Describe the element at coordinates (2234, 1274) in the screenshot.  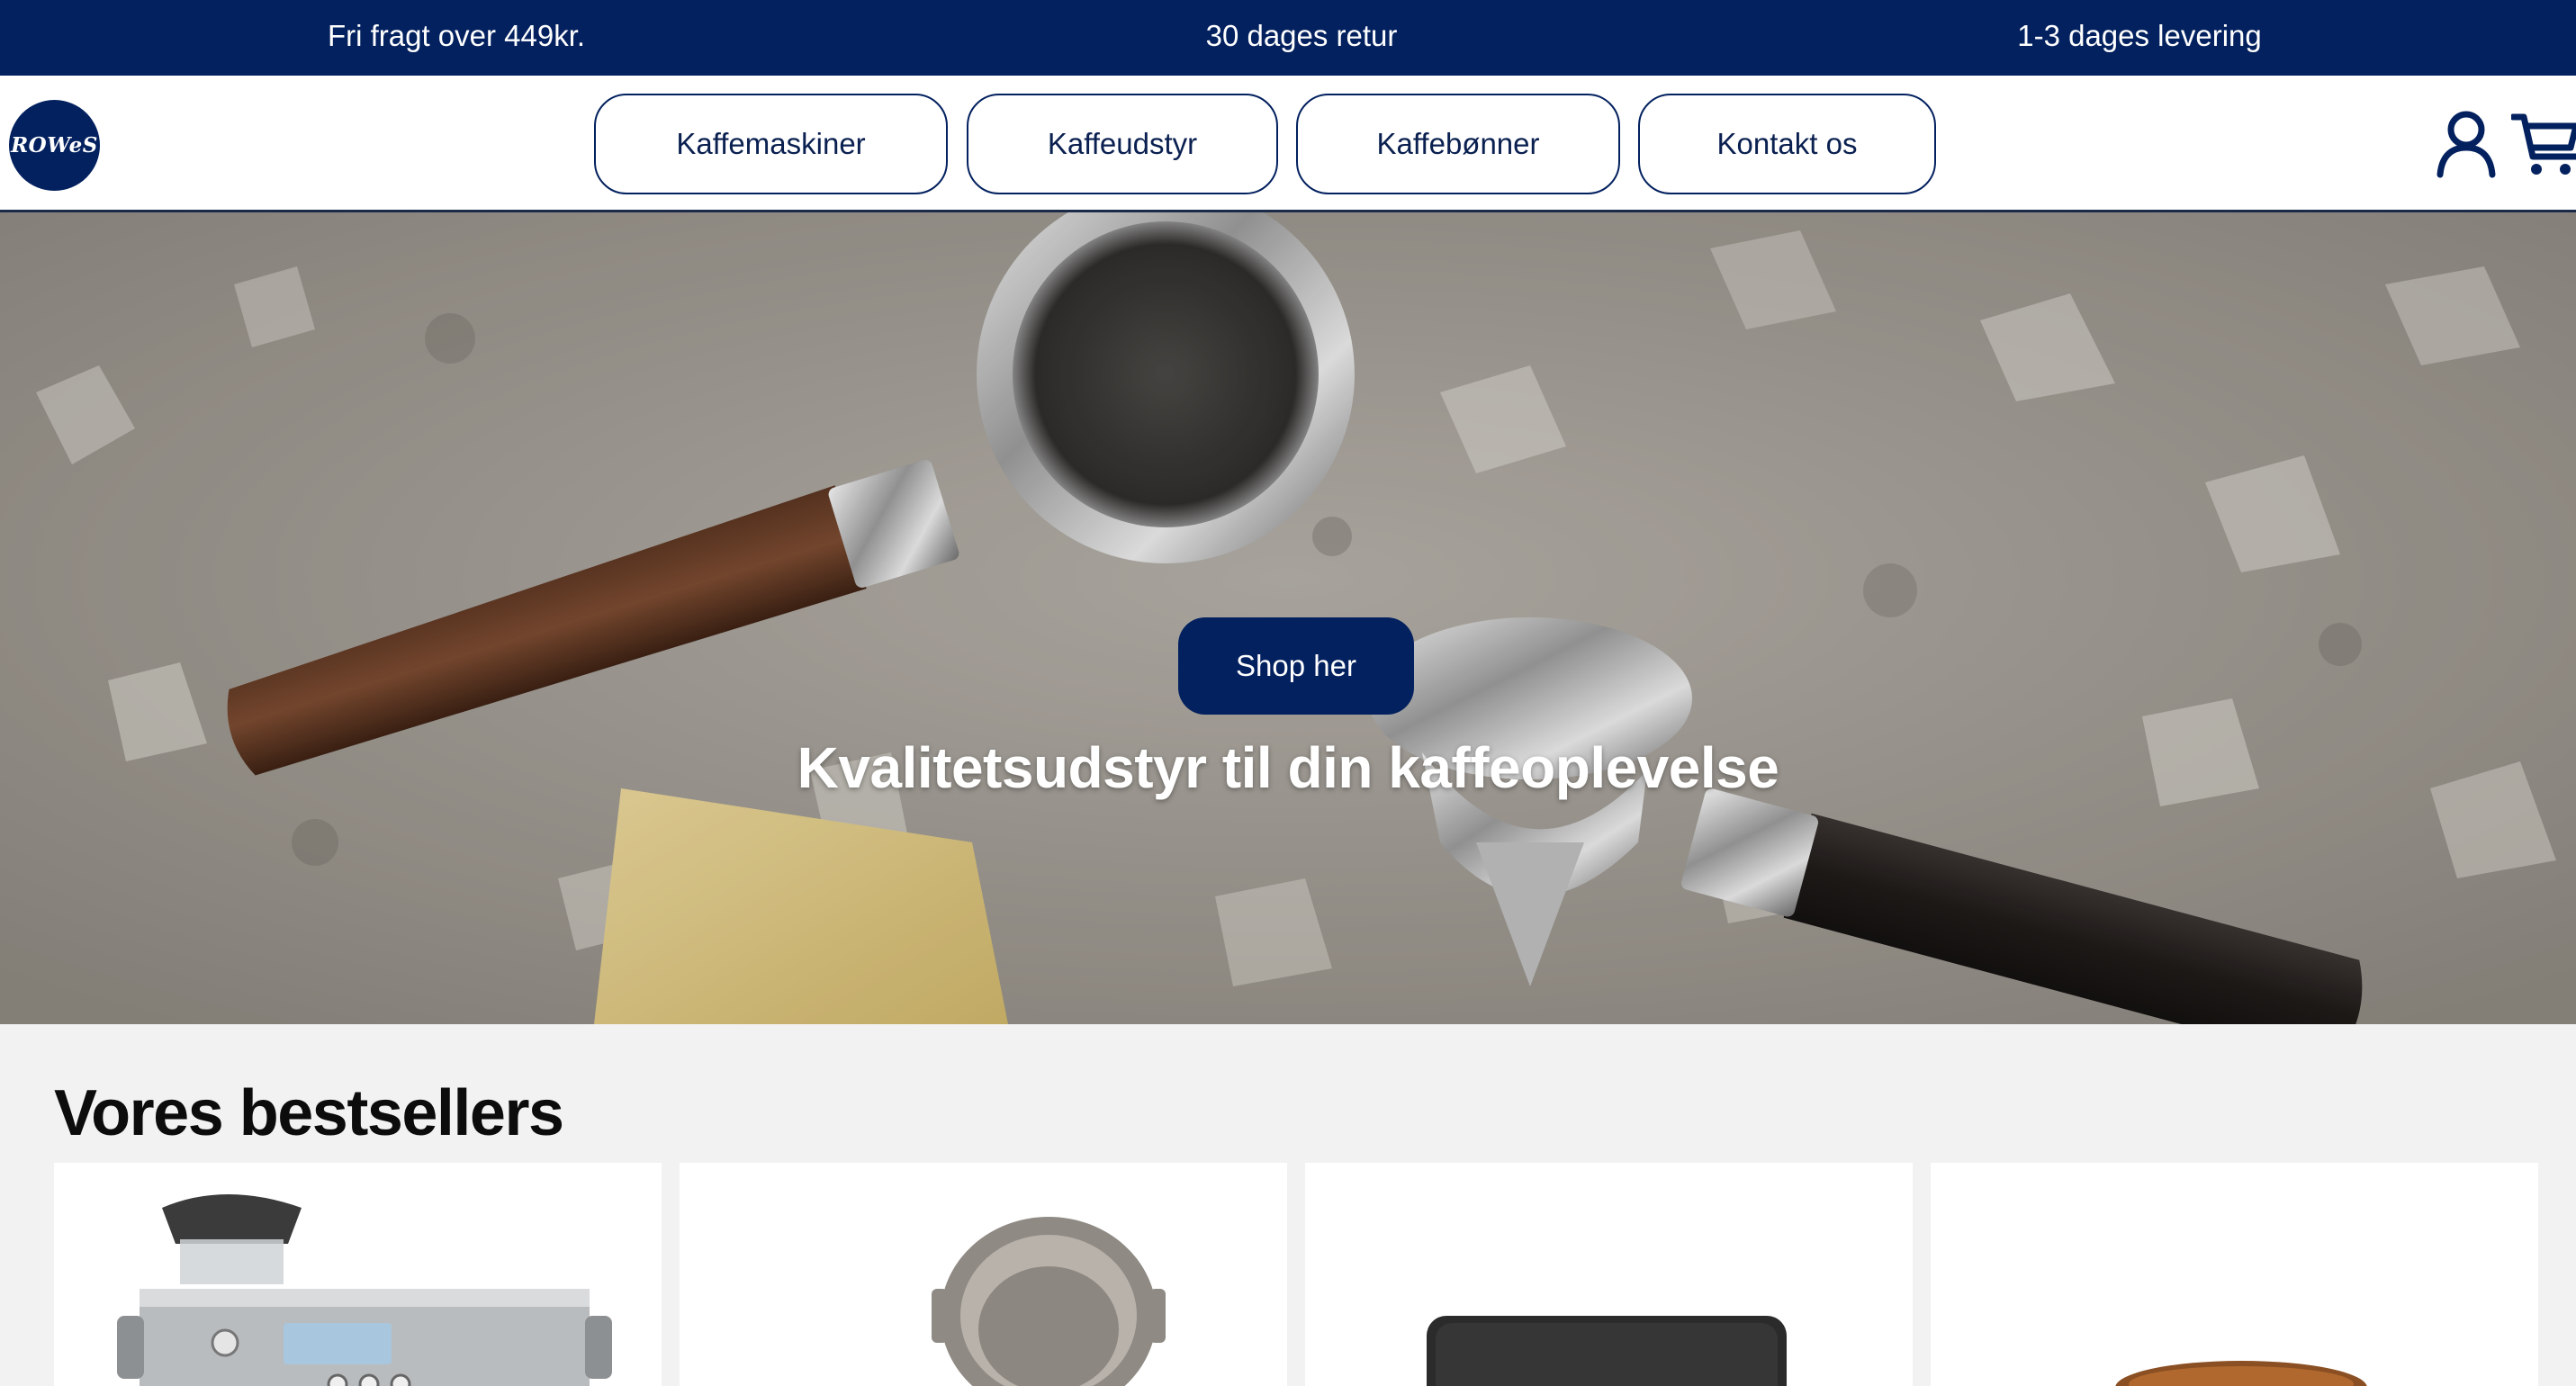
I see `product-card-wooden-tamper` at that location.